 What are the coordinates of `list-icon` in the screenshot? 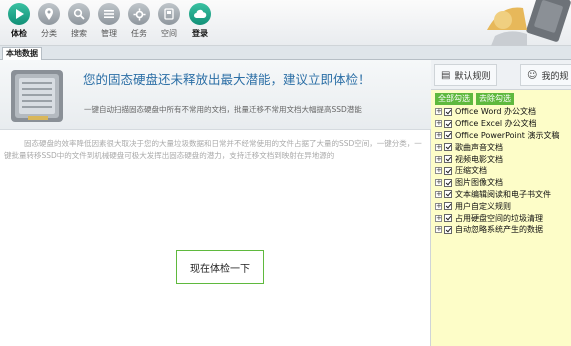 It's located at (109, 14).